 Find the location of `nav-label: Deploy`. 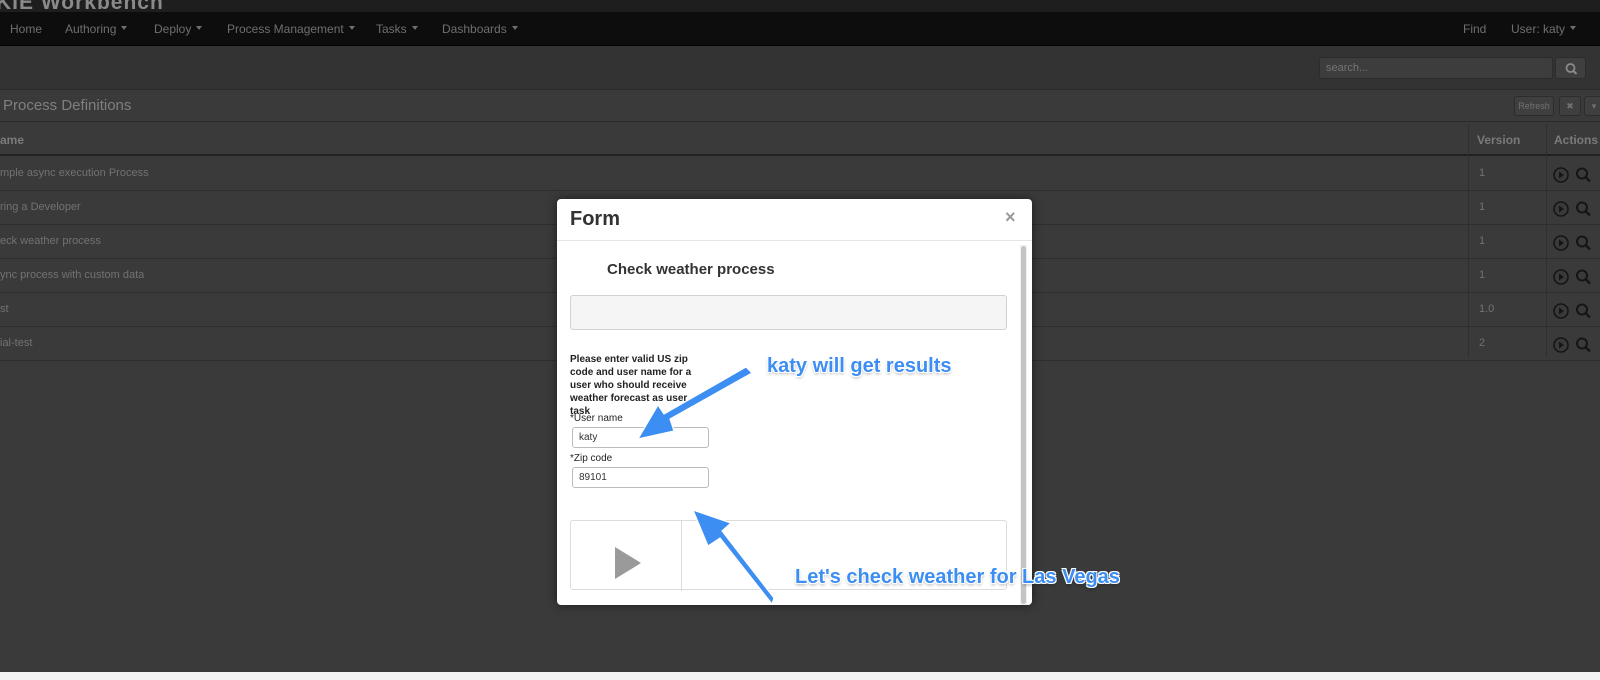

nav-label: Deploy is located at coordinates (173, 29).